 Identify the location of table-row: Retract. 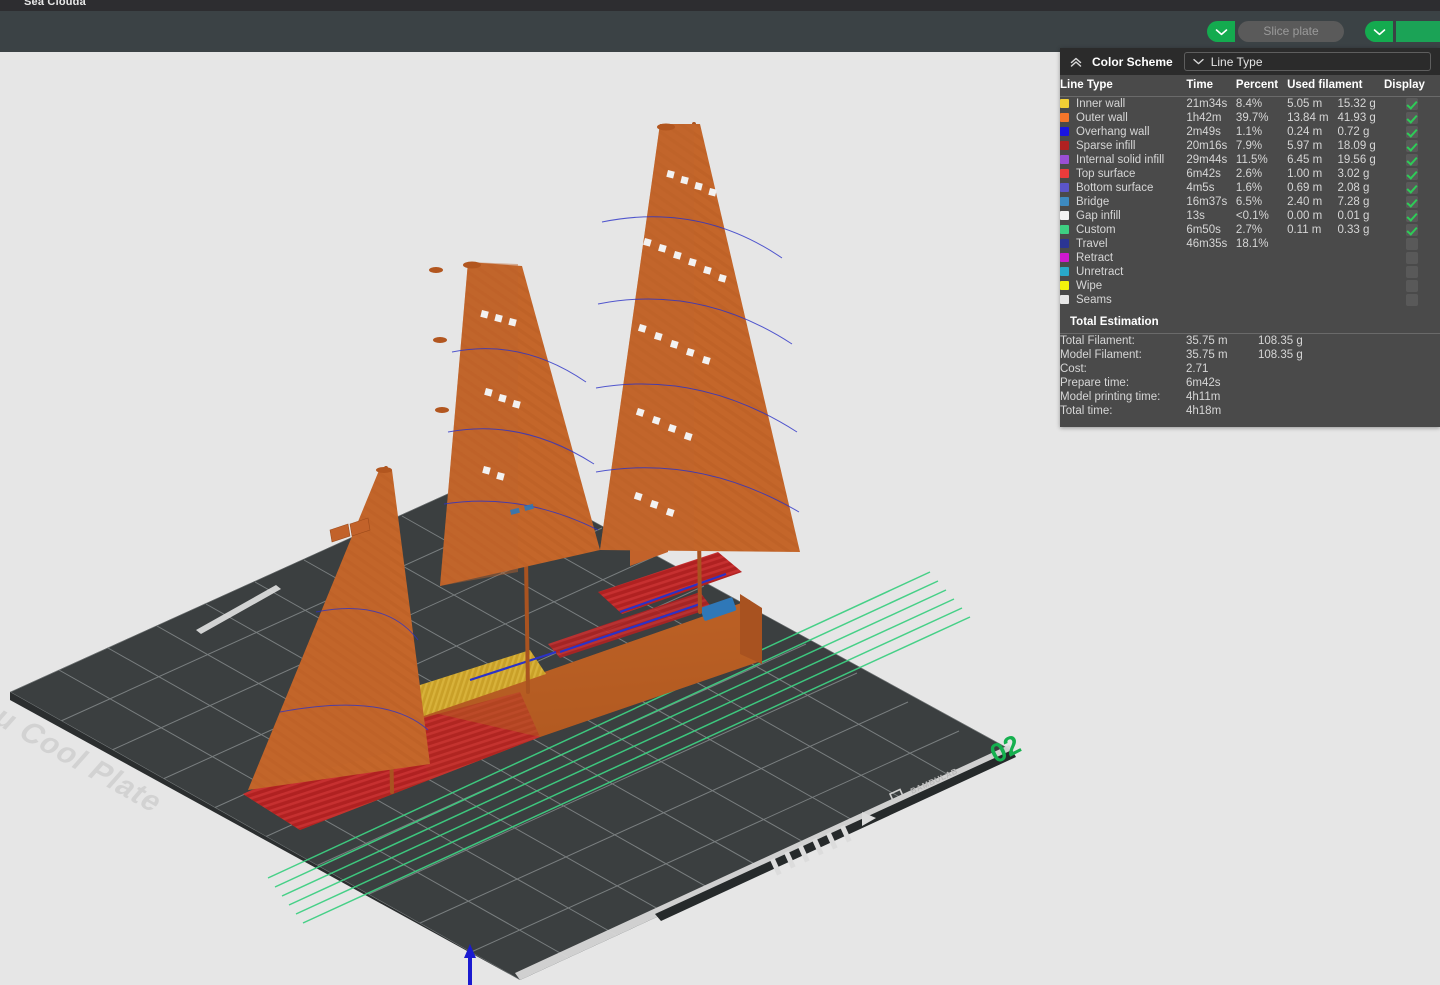
(1250, 258).